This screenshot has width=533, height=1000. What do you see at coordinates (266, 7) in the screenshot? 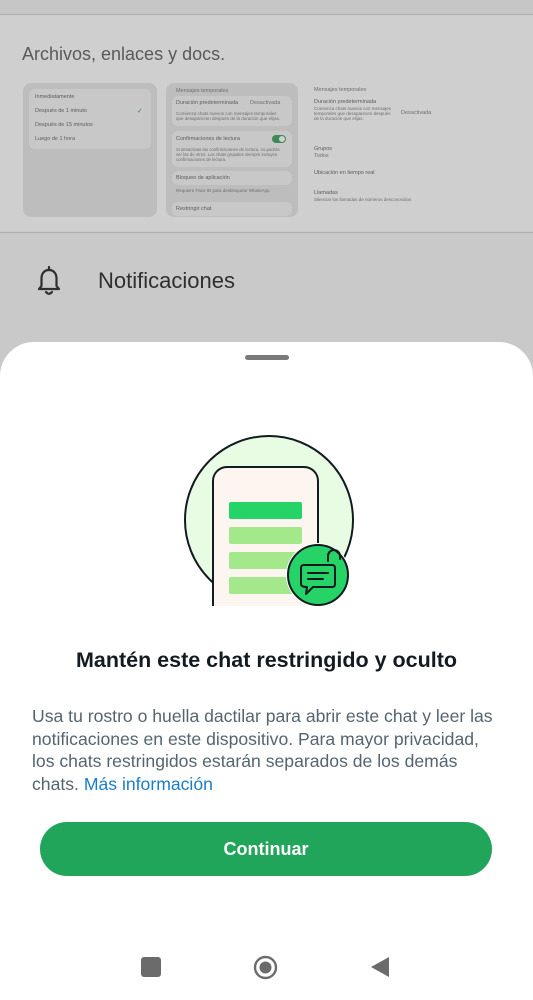
I see `status-area` at bounding box center [266, 7].